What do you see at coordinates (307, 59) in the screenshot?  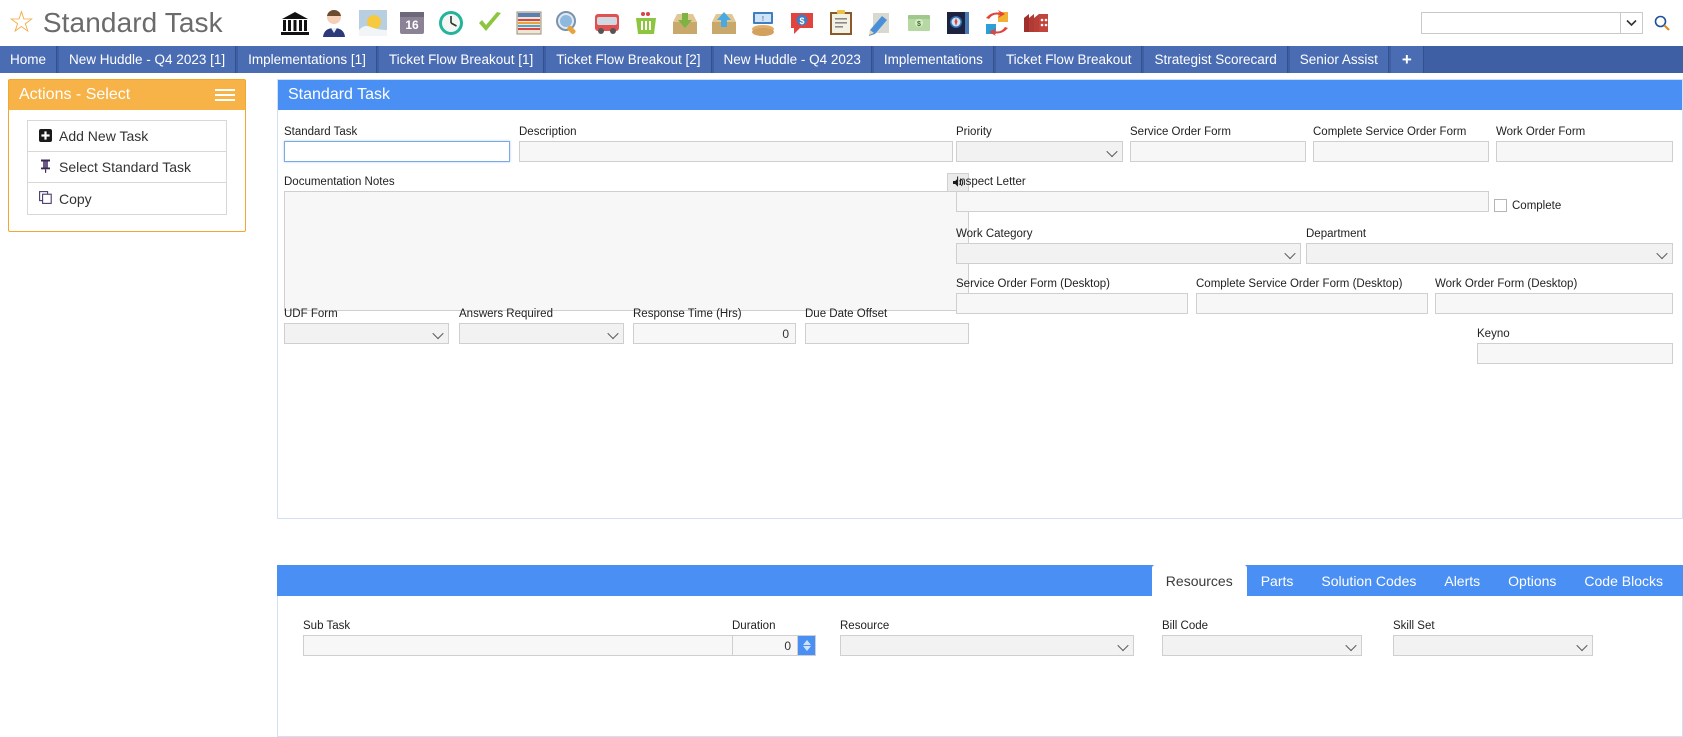 I see `tab-implementations-1: Implementations [1]` at bounding box center [307, 59].